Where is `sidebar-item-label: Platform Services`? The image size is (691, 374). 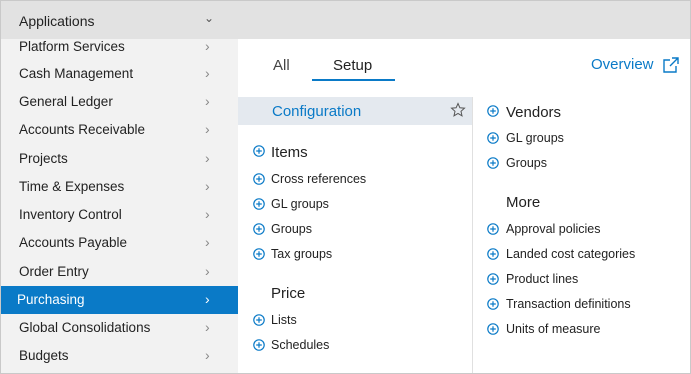
sidebar-item-label: Platform Services is located at coordinates (72, 46).